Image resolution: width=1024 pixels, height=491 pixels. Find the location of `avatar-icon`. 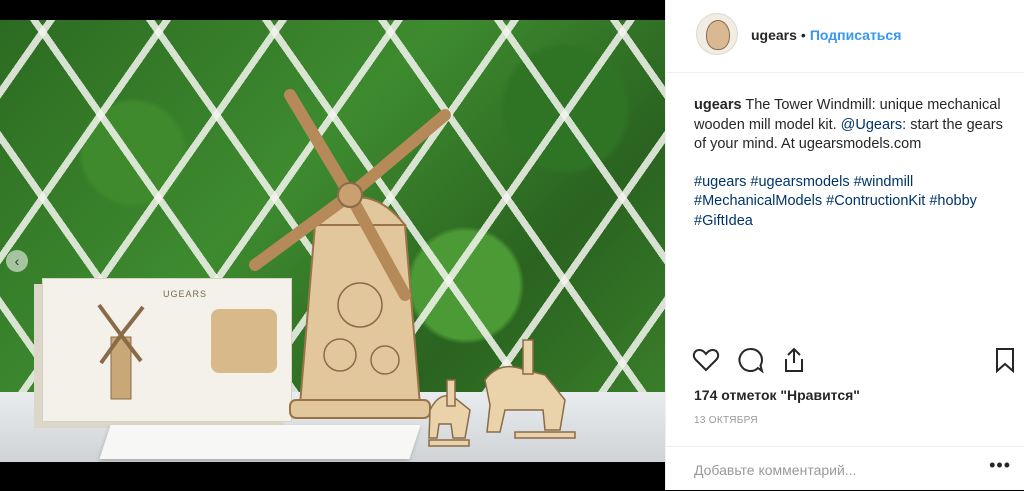

avatar-icon is located at coordinates (717, 34).